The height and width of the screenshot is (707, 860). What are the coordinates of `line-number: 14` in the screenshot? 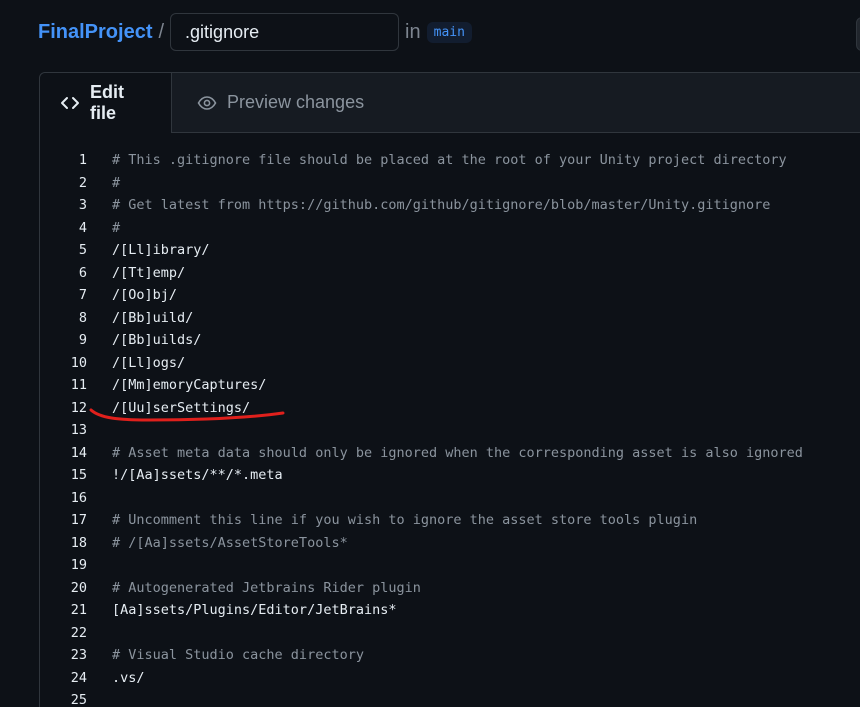 It's located at (78, 452).